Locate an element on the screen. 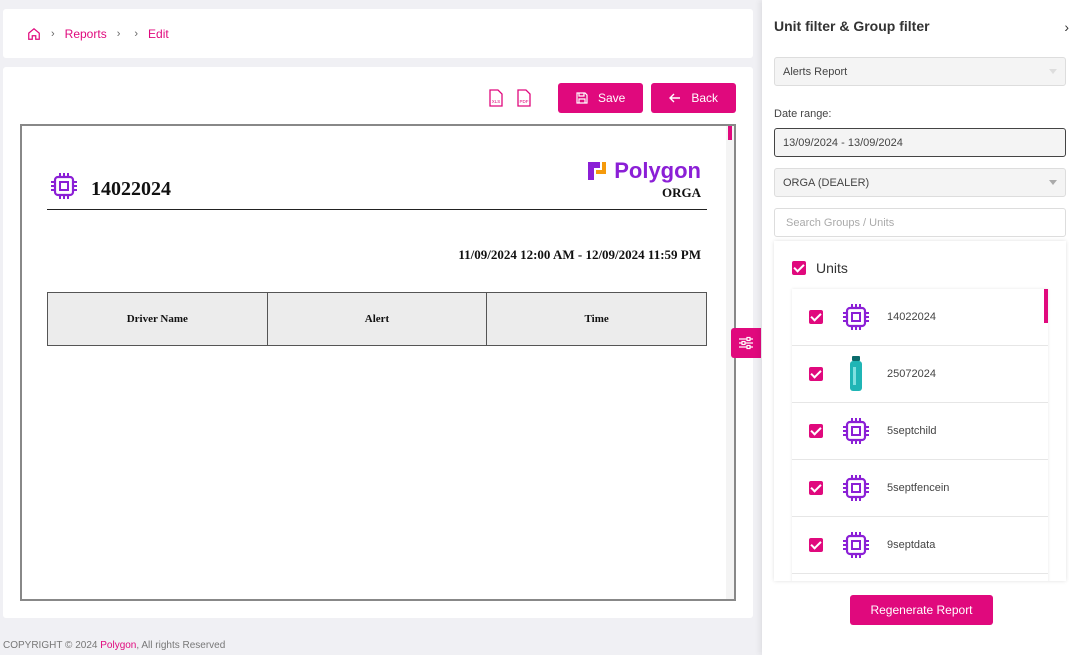  search-placeholder: Search Groups / Units is located at coordinates (840, 222).